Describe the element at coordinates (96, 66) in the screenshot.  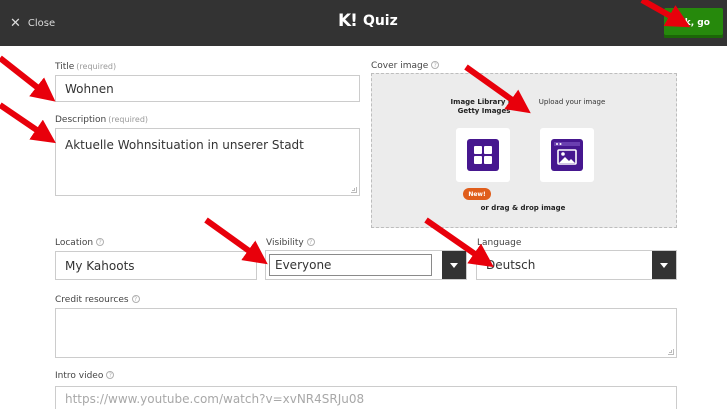
I see `title-required: (required)` at that location.